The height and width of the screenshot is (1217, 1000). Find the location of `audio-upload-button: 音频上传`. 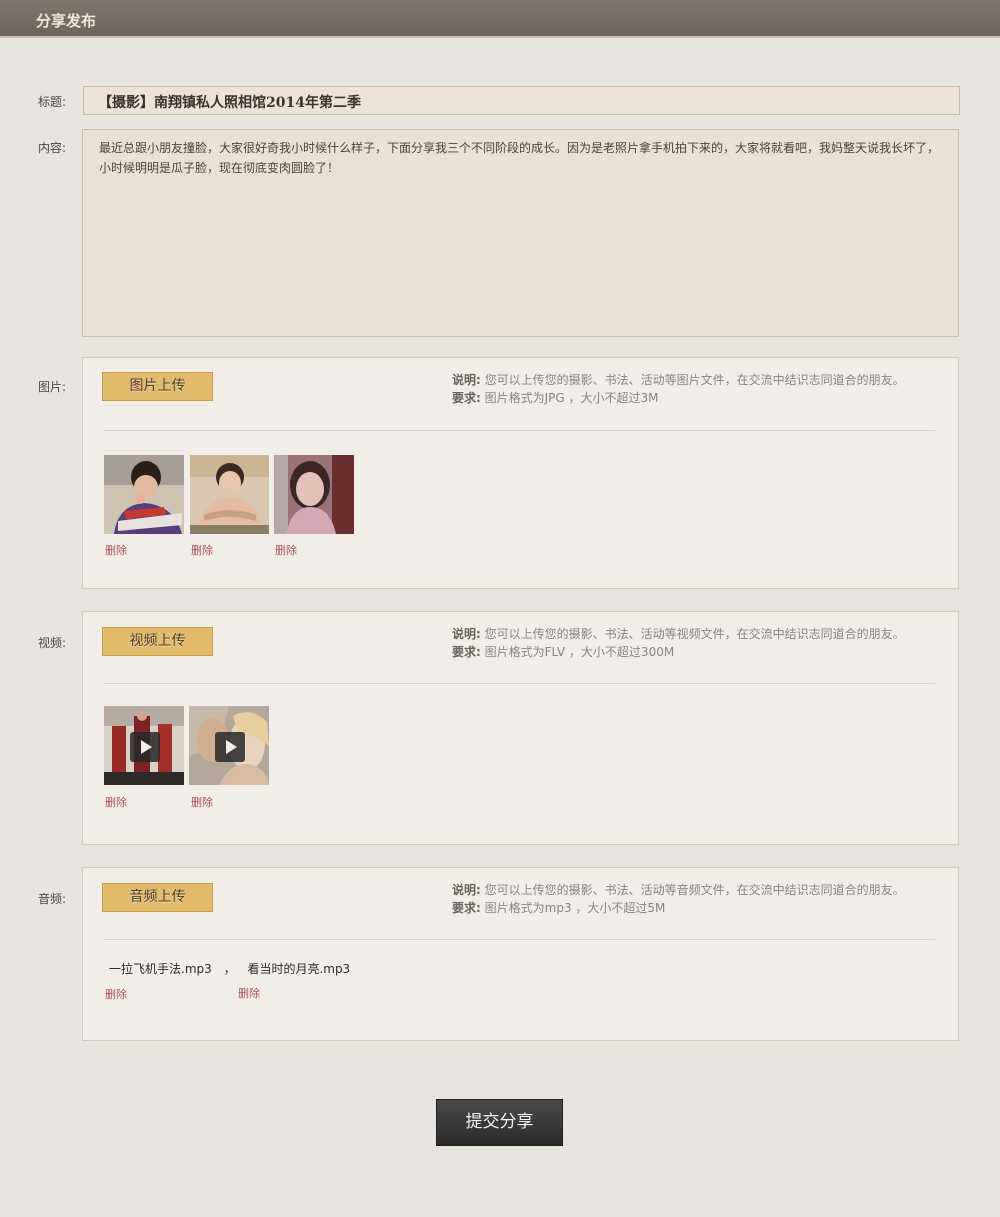

audio-upload-button: 音频上传 is located at coordinates (157, 897).